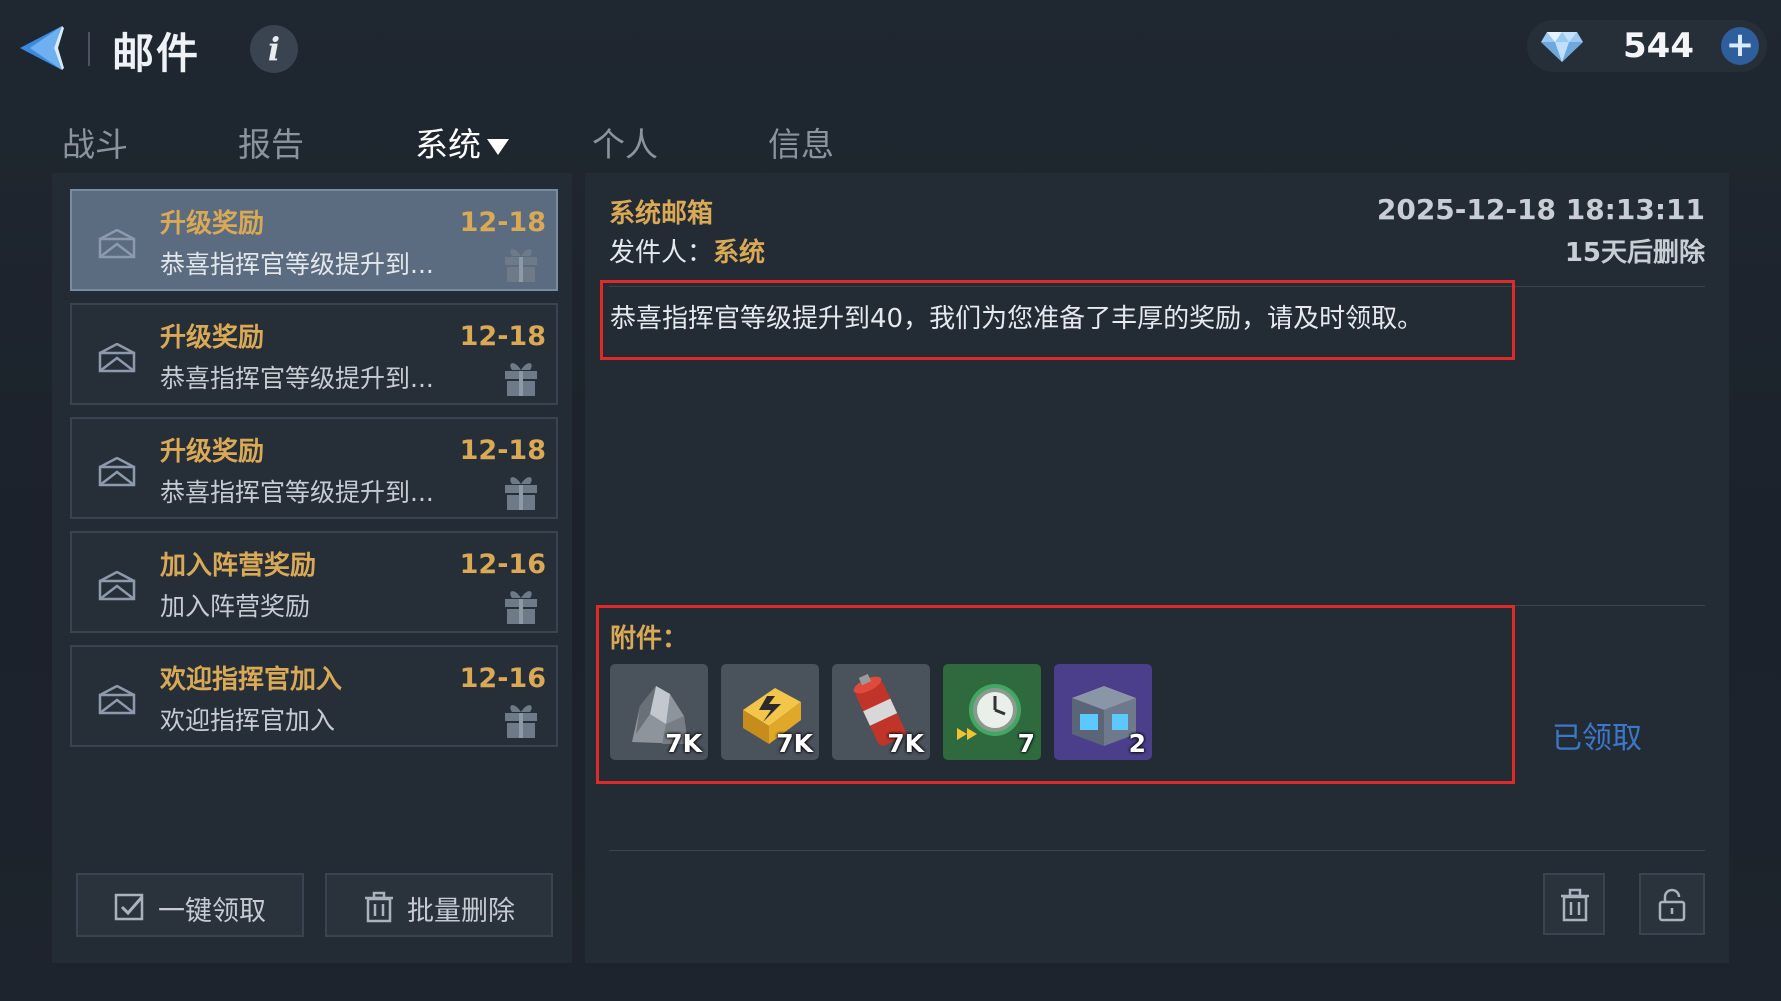 This screenshot has width=1781, height=1001. I want to click on back-button, so click(44, 48).